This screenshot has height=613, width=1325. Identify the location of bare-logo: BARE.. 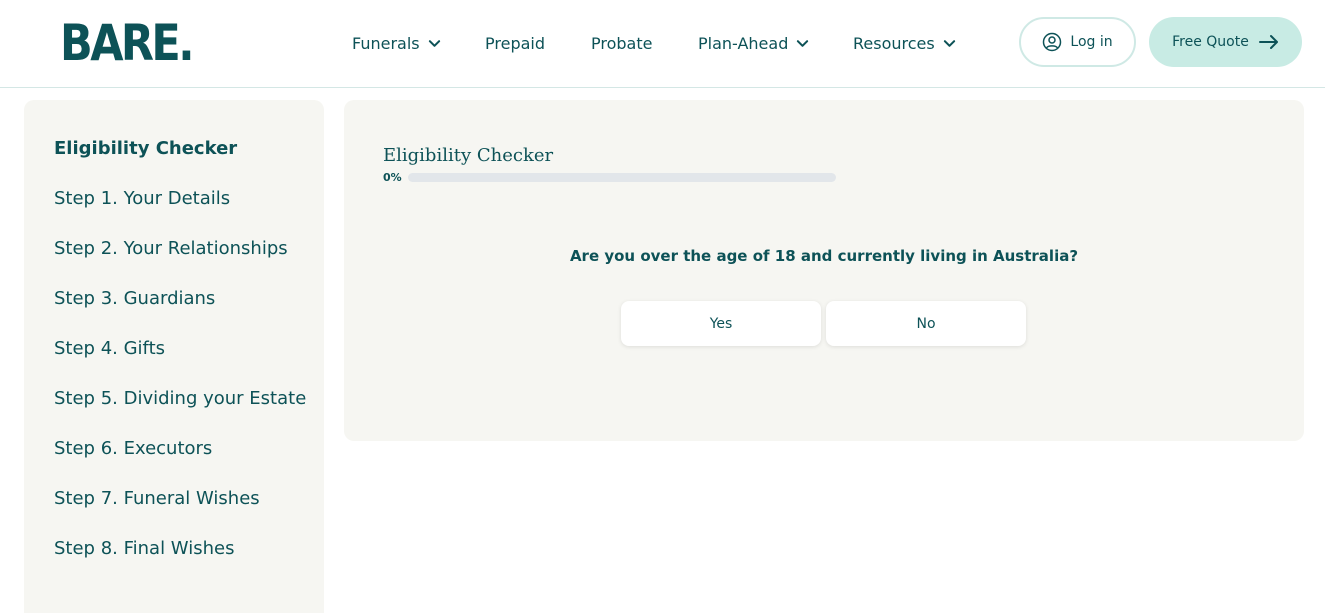
(127, 43).